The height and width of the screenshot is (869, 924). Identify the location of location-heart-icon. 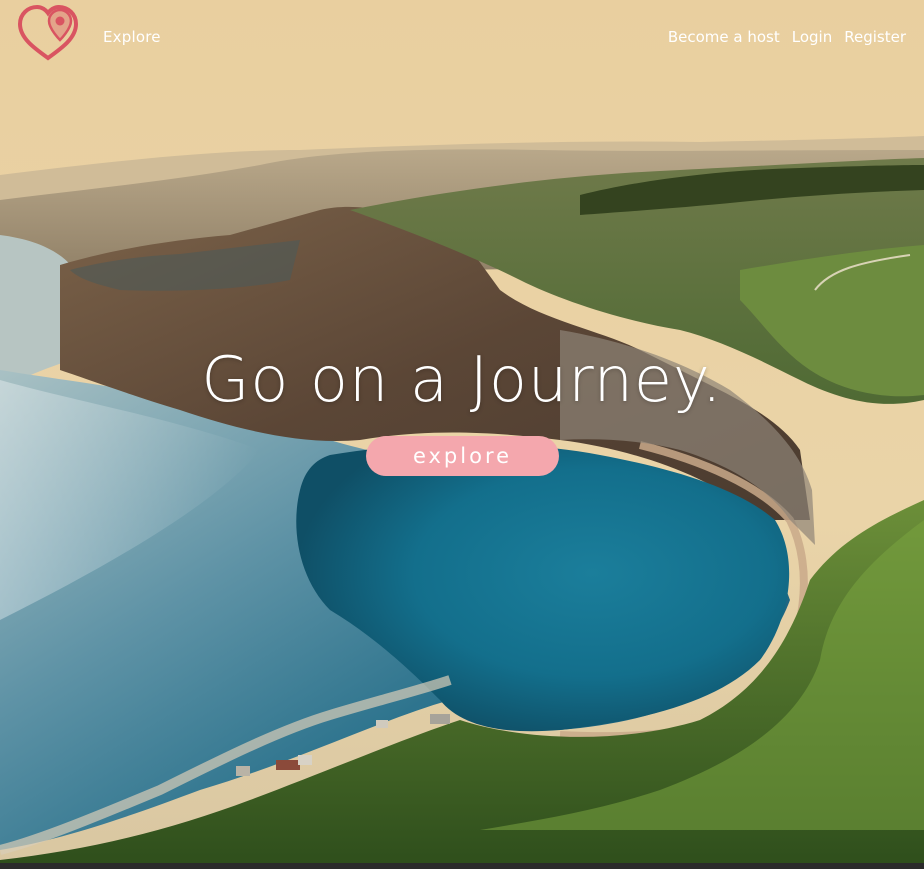
(48, 33).